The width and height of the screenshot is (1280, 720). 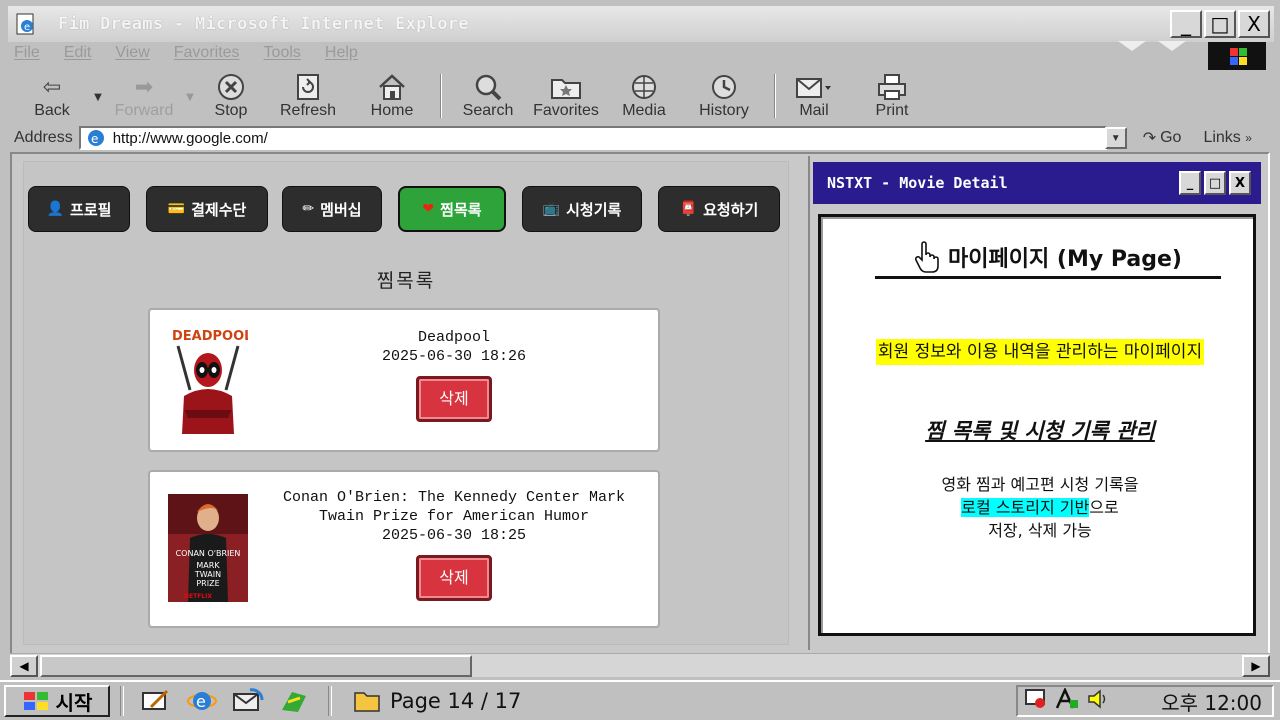 What do you see at coordinates (294, 701) in the screenshot?
I see `media-player-icon` at bounding box center [294, 701].